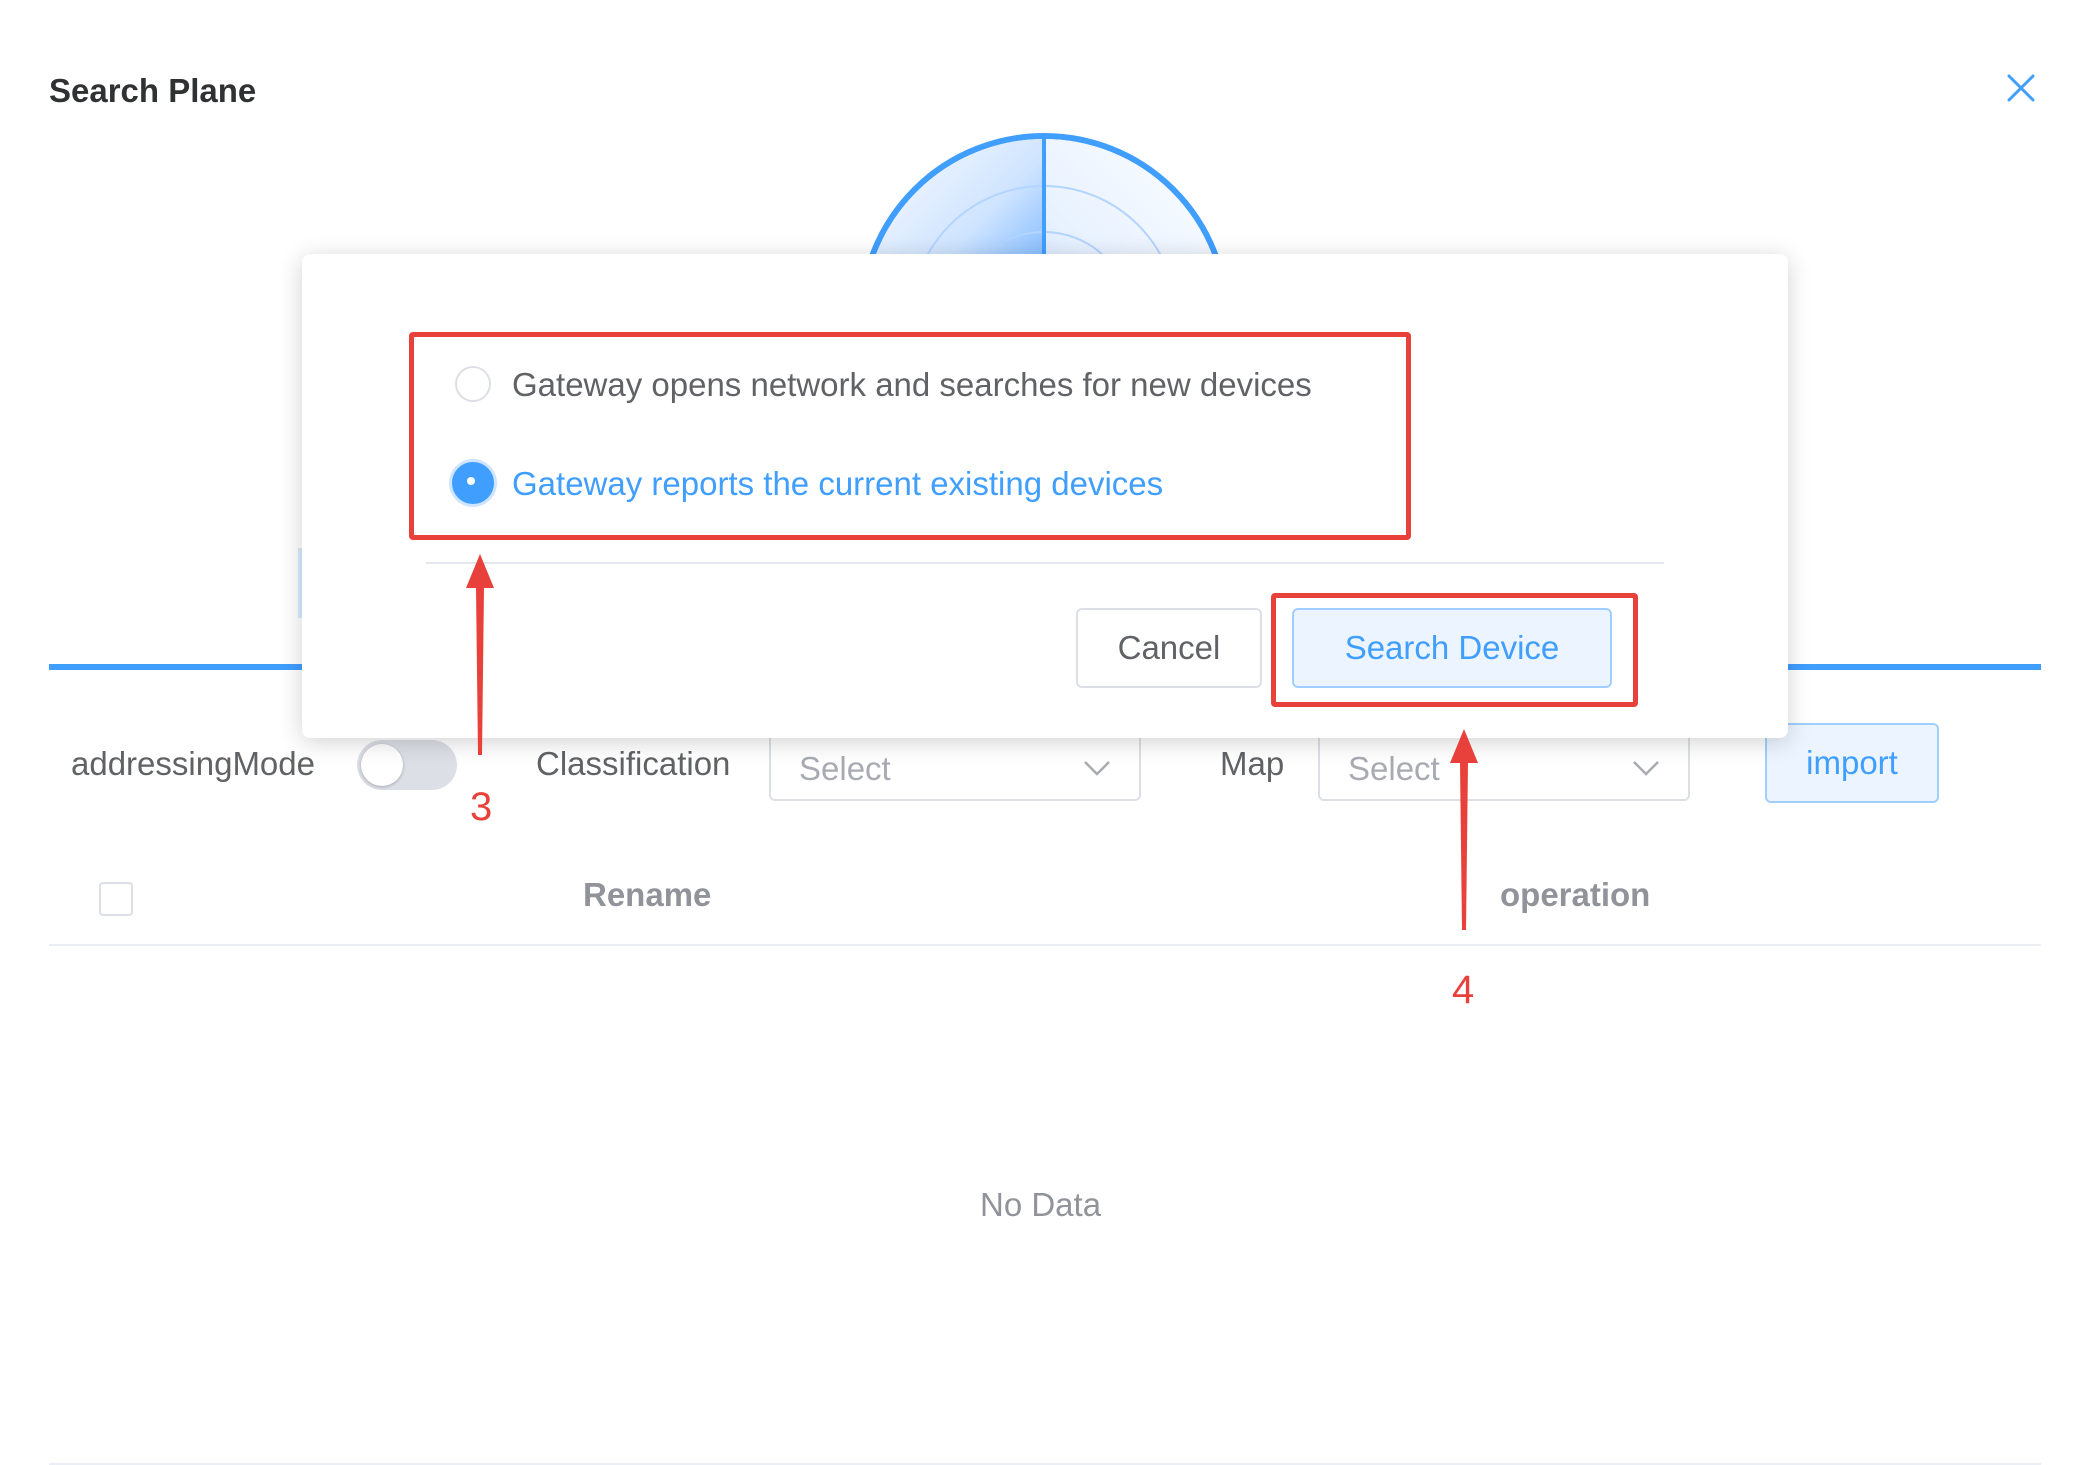 This screenshot has height=1465, width=2086. Describe the element at coordinates (955, 766) in the screenshot. I see `classification-select: Select` at that location.